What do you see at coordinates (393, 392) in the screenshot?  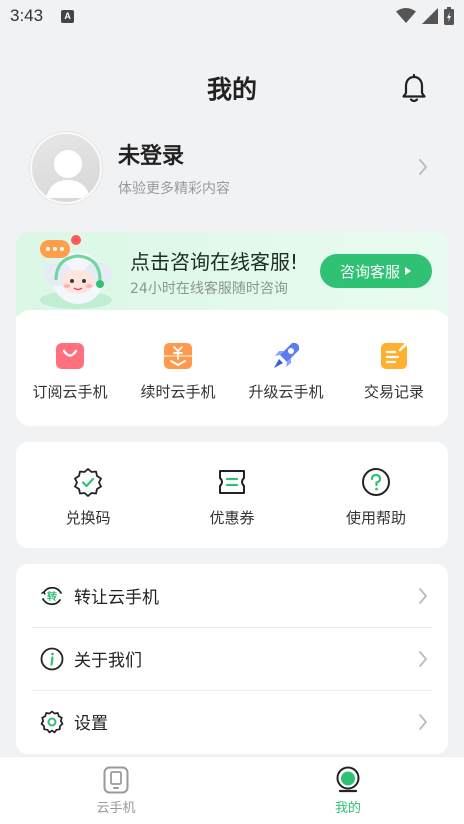 I see `transaction-record-label: 交易记录` at bounding box center [393, 392].